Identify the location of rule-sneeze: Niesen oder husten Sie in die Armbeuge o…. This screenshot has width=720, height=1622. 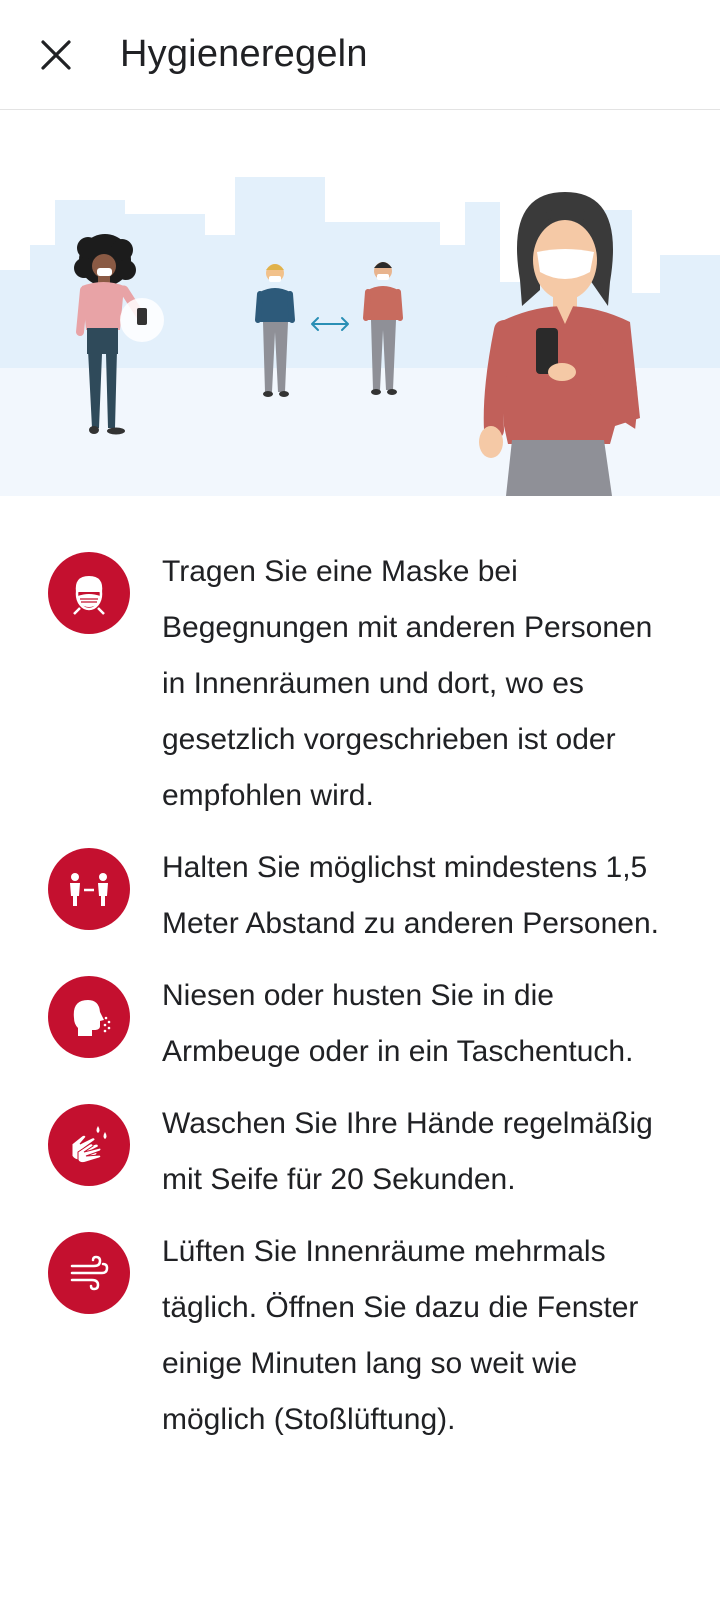
(360, 1024).